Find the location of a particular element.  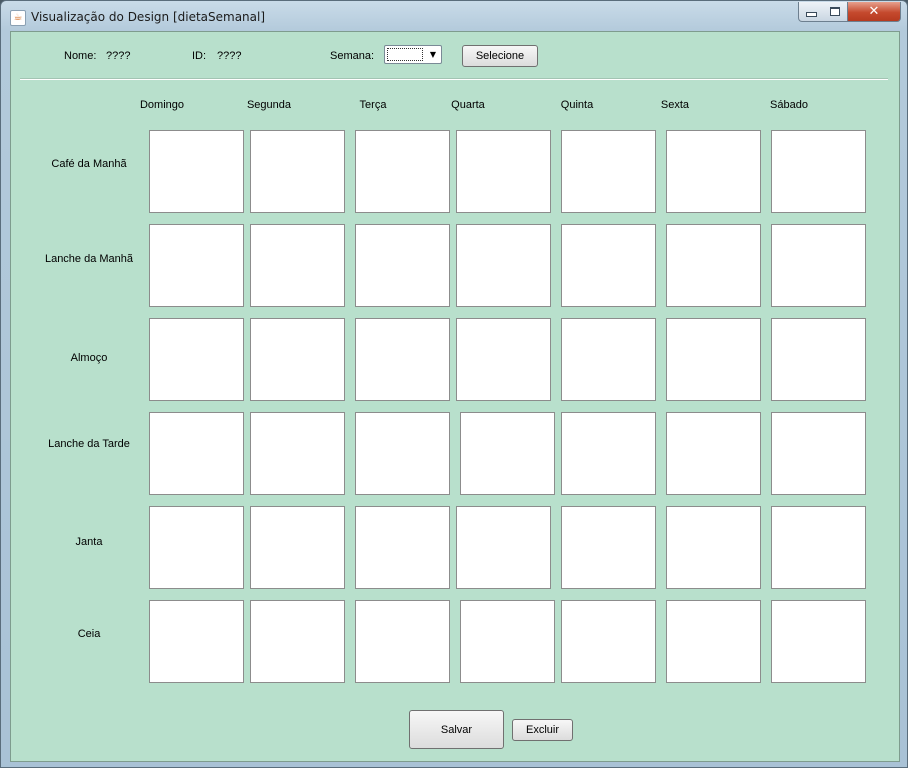

meal-label: Ceia is located at coordinates (89, 634).